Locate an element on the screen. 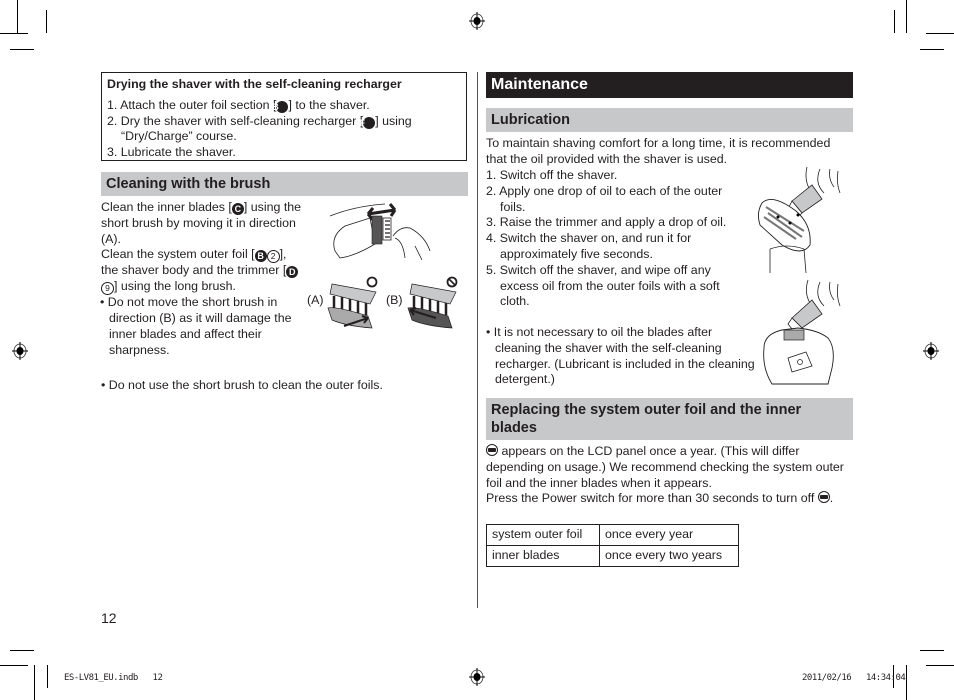 The width and height of the screenshot is (954, 700). oil-trimmer-illustration is located at coordinates (802, 332).